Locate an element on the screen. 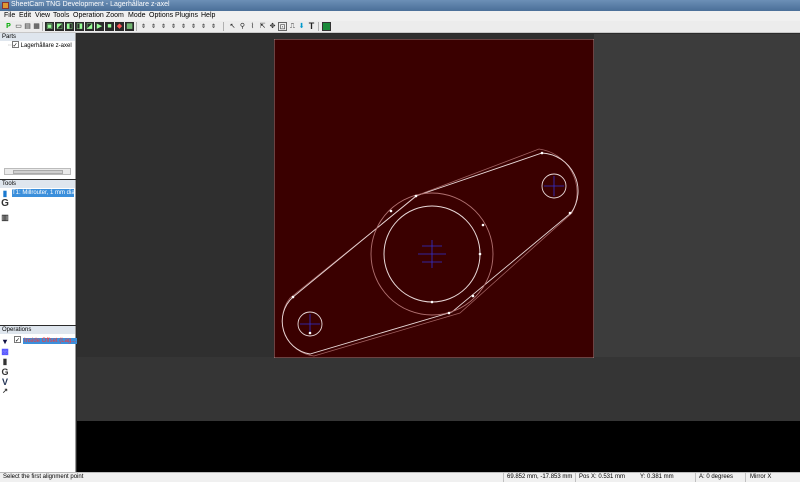 The height and width of the screenshot is (482, 800). drill-op-icon: ▮ is located at coordinates (5, 362).